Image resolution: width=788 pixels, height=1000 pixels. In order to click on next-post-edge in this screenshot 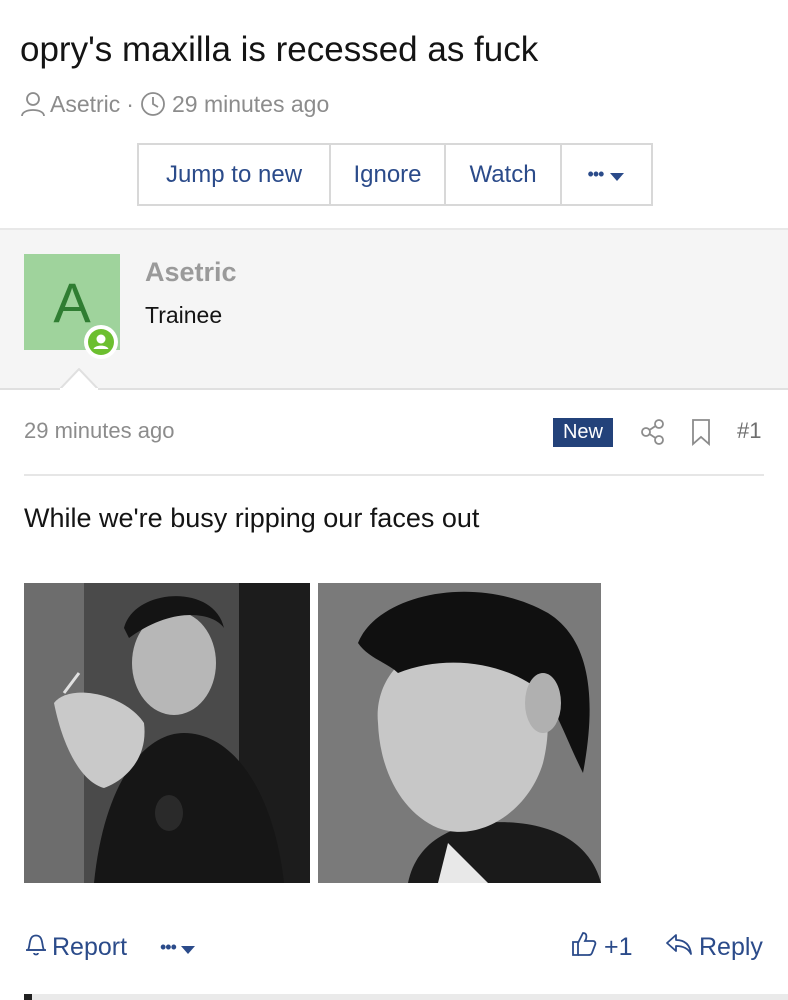, I will do `click(406, 997)`.